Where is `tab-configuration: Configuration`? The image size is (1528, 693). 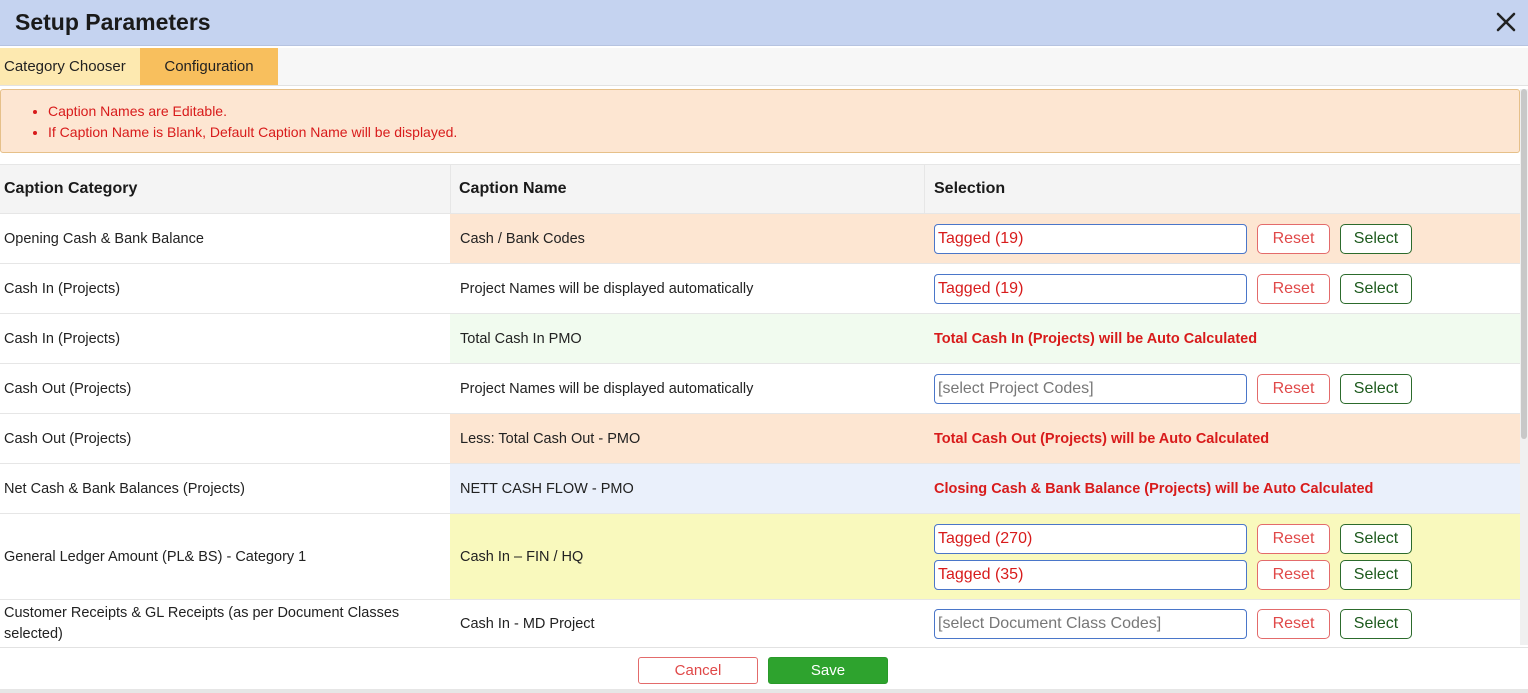 tab-configuration: Configuration is located at coordinates (209, 66).